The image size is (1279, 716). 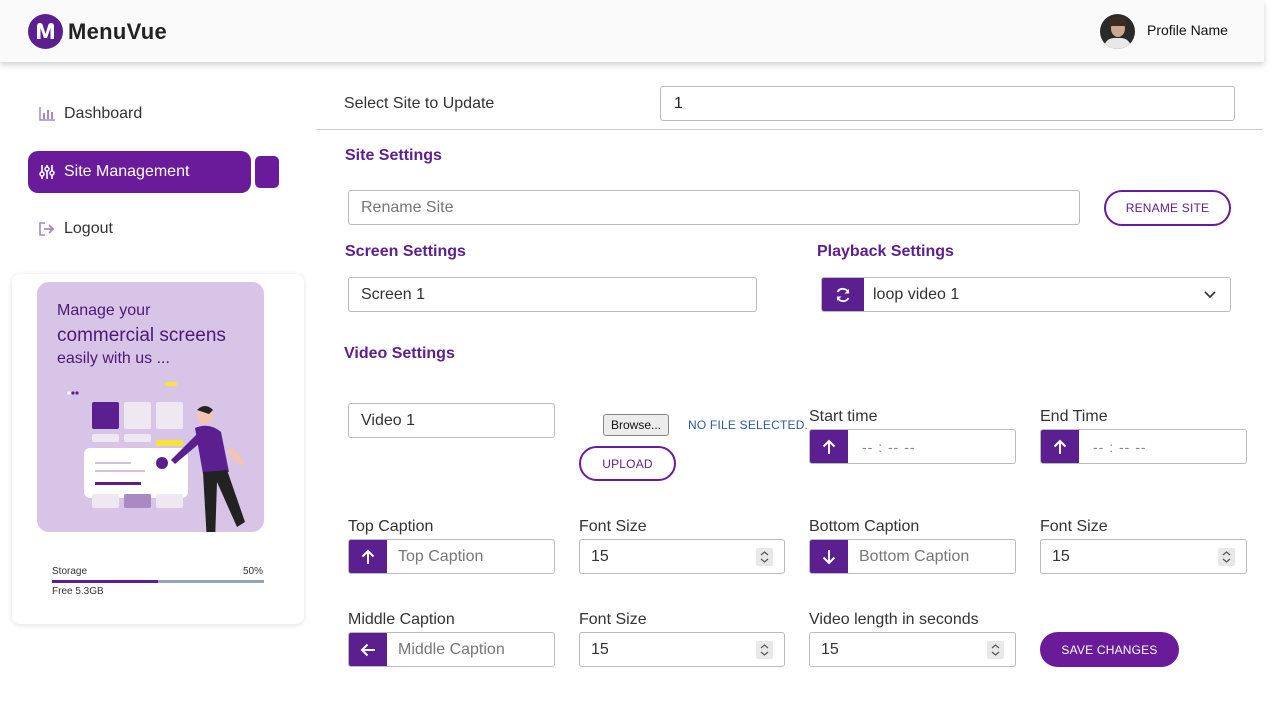 What do you see at coordinates (1143, 556) in the screenshot?
I see `bottom-font-size-input: 15` at bounding box center [1143, 556].